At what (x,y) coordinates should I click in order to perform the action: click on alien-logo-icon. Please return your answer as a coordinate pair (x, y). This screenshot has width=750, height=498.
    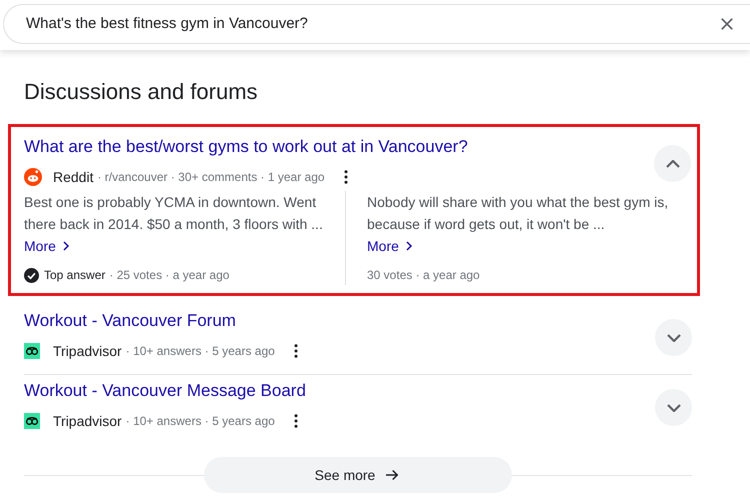
    Looking at the image, I should click on (33, 177).